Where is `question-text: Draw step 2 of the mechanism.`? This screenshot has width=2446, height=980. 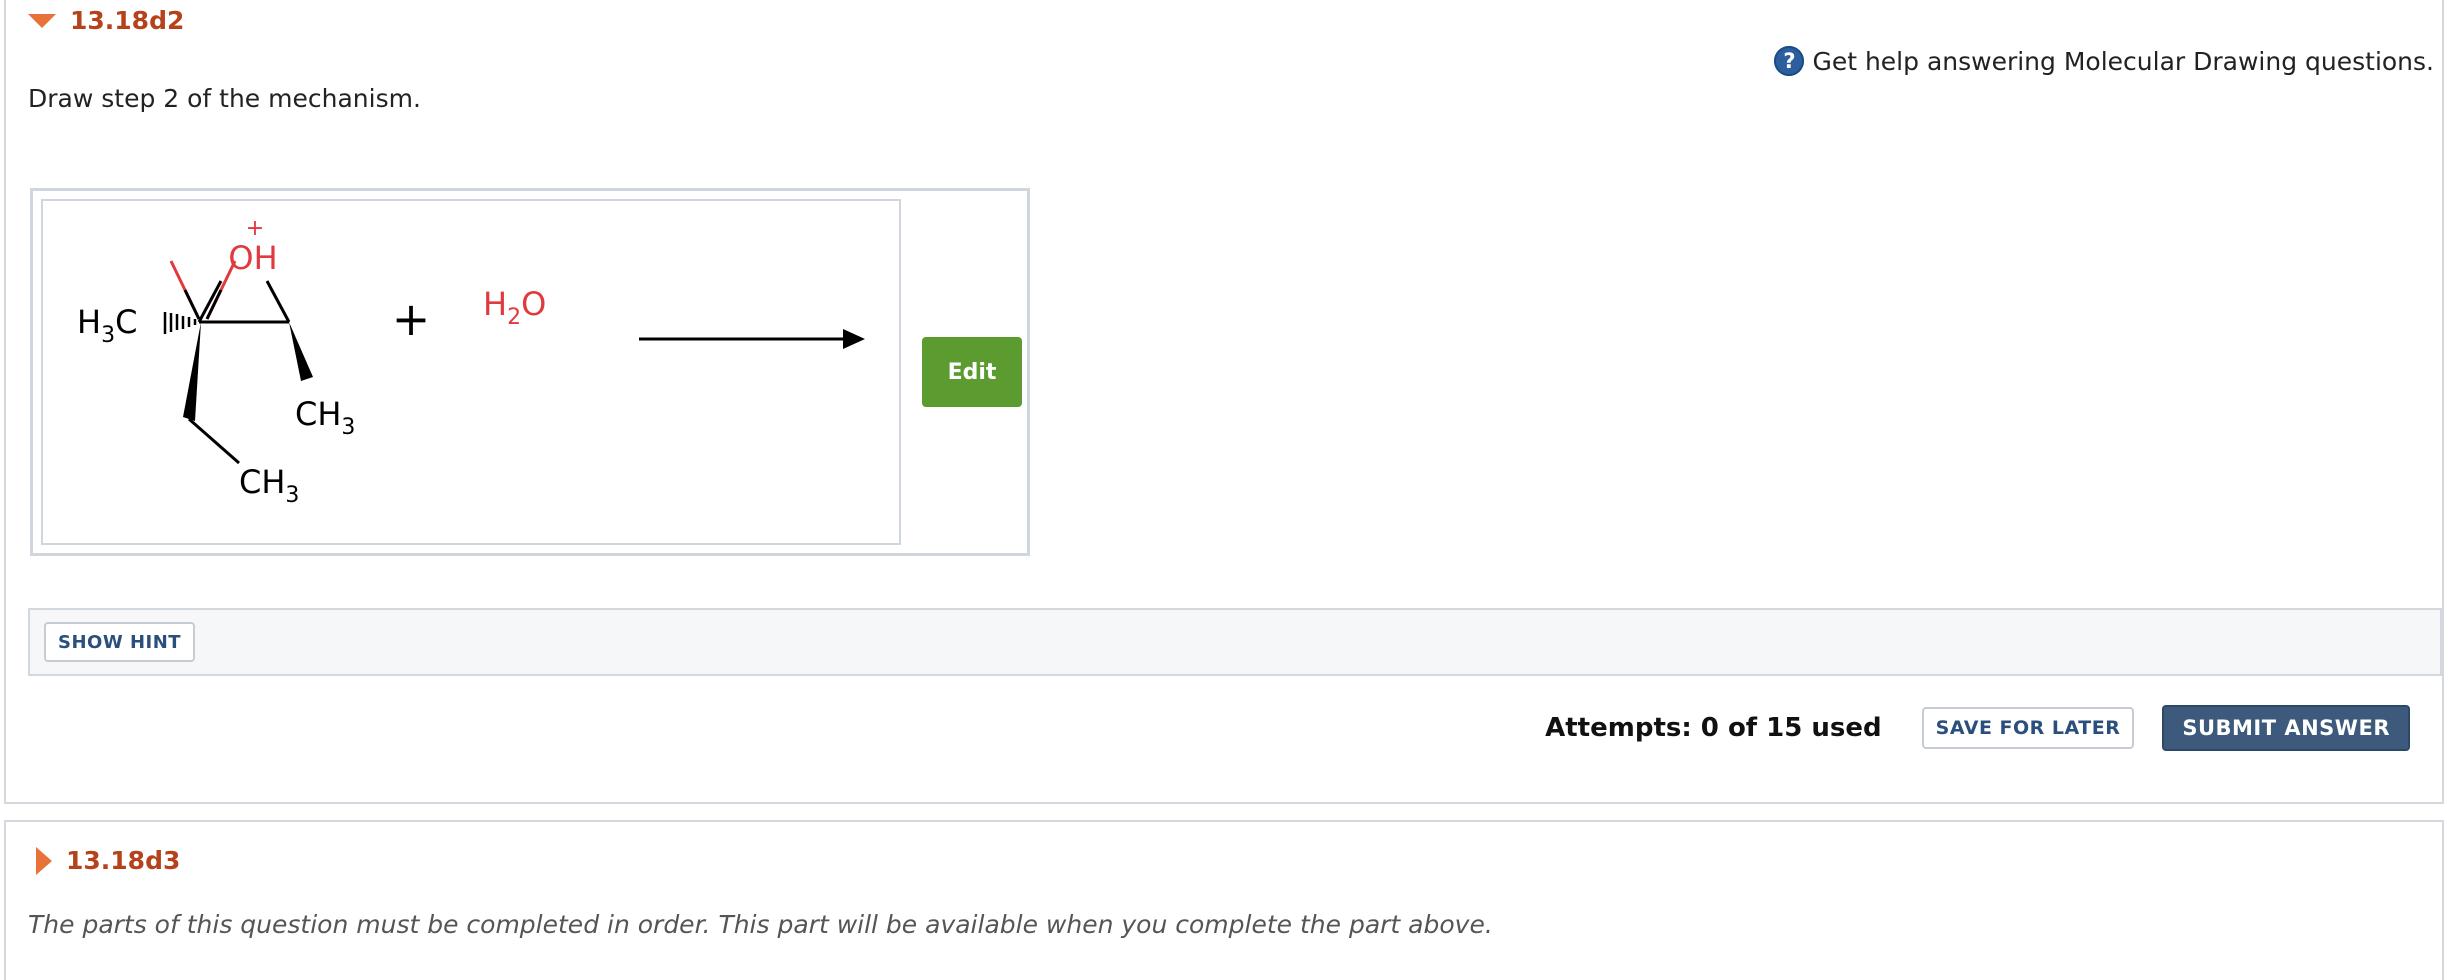
question-text: Draw step 2 of the mechanism. is located at coordinates (224, 98).